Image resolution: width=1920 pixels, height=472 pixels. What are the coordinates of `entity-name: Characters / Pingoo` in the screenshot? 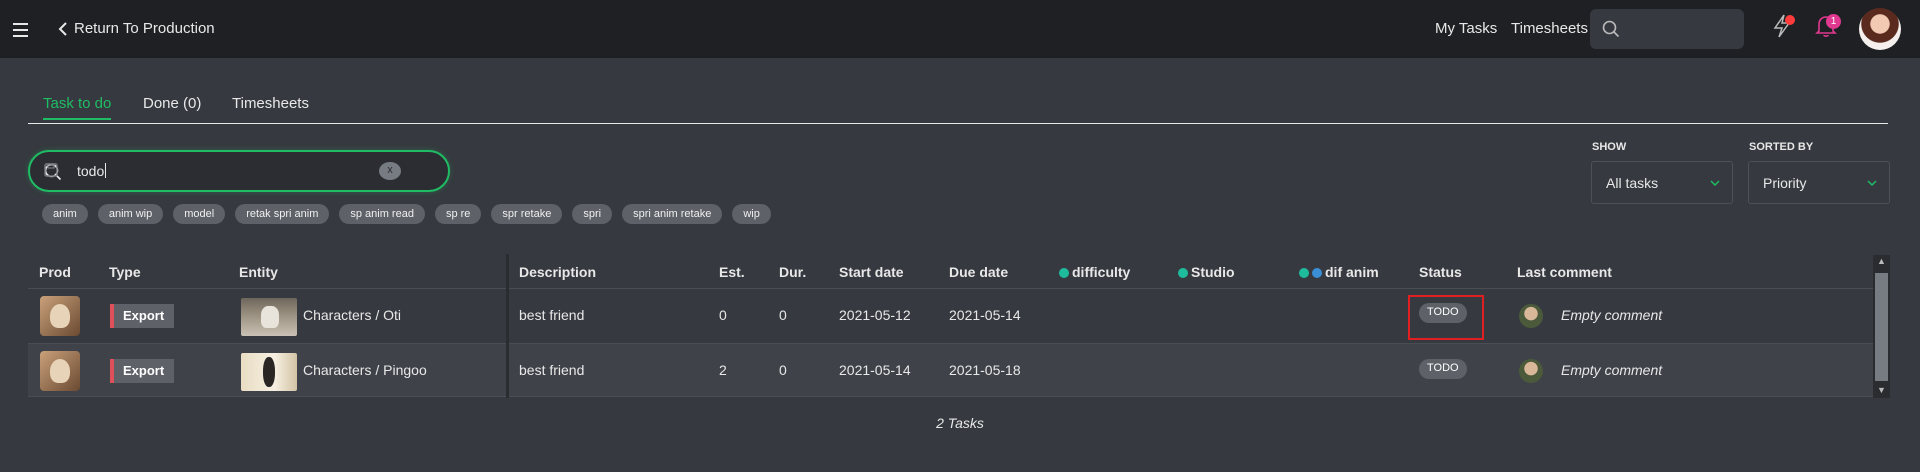 It's located at (365, 370).